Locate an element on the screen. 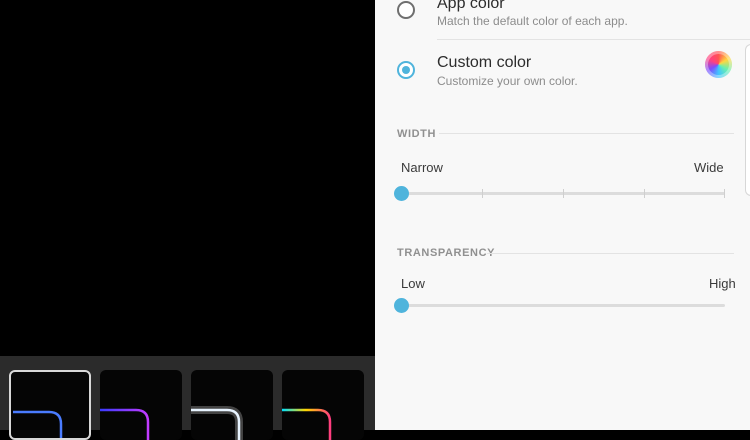 This screenshot has width=750, height=440. app-color-subtitle: Match the default color of each app. is located at coordinates (532, 21).